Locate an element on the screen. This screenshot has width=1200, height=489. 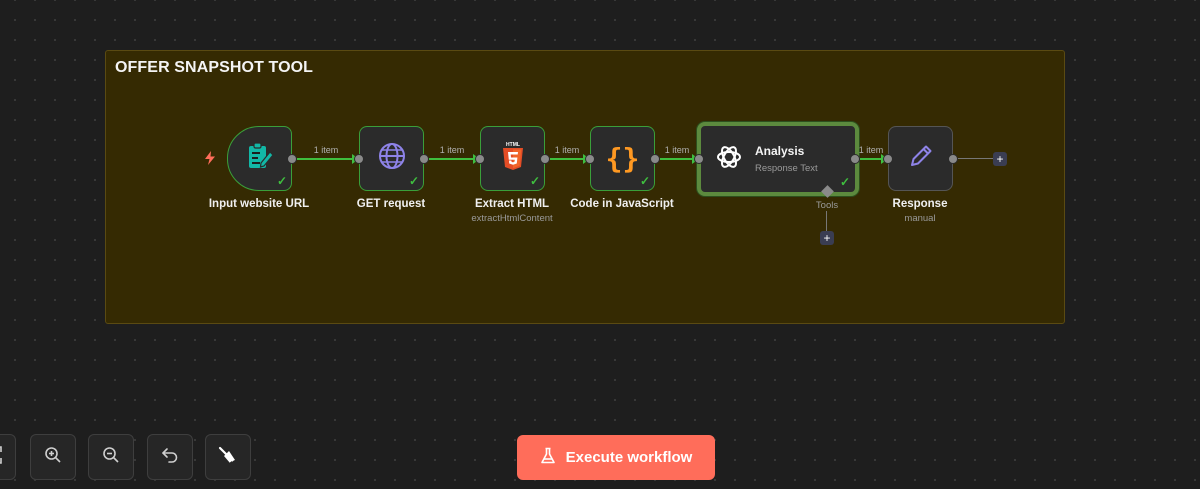
add-node-line is located at coordinates (975, 158).